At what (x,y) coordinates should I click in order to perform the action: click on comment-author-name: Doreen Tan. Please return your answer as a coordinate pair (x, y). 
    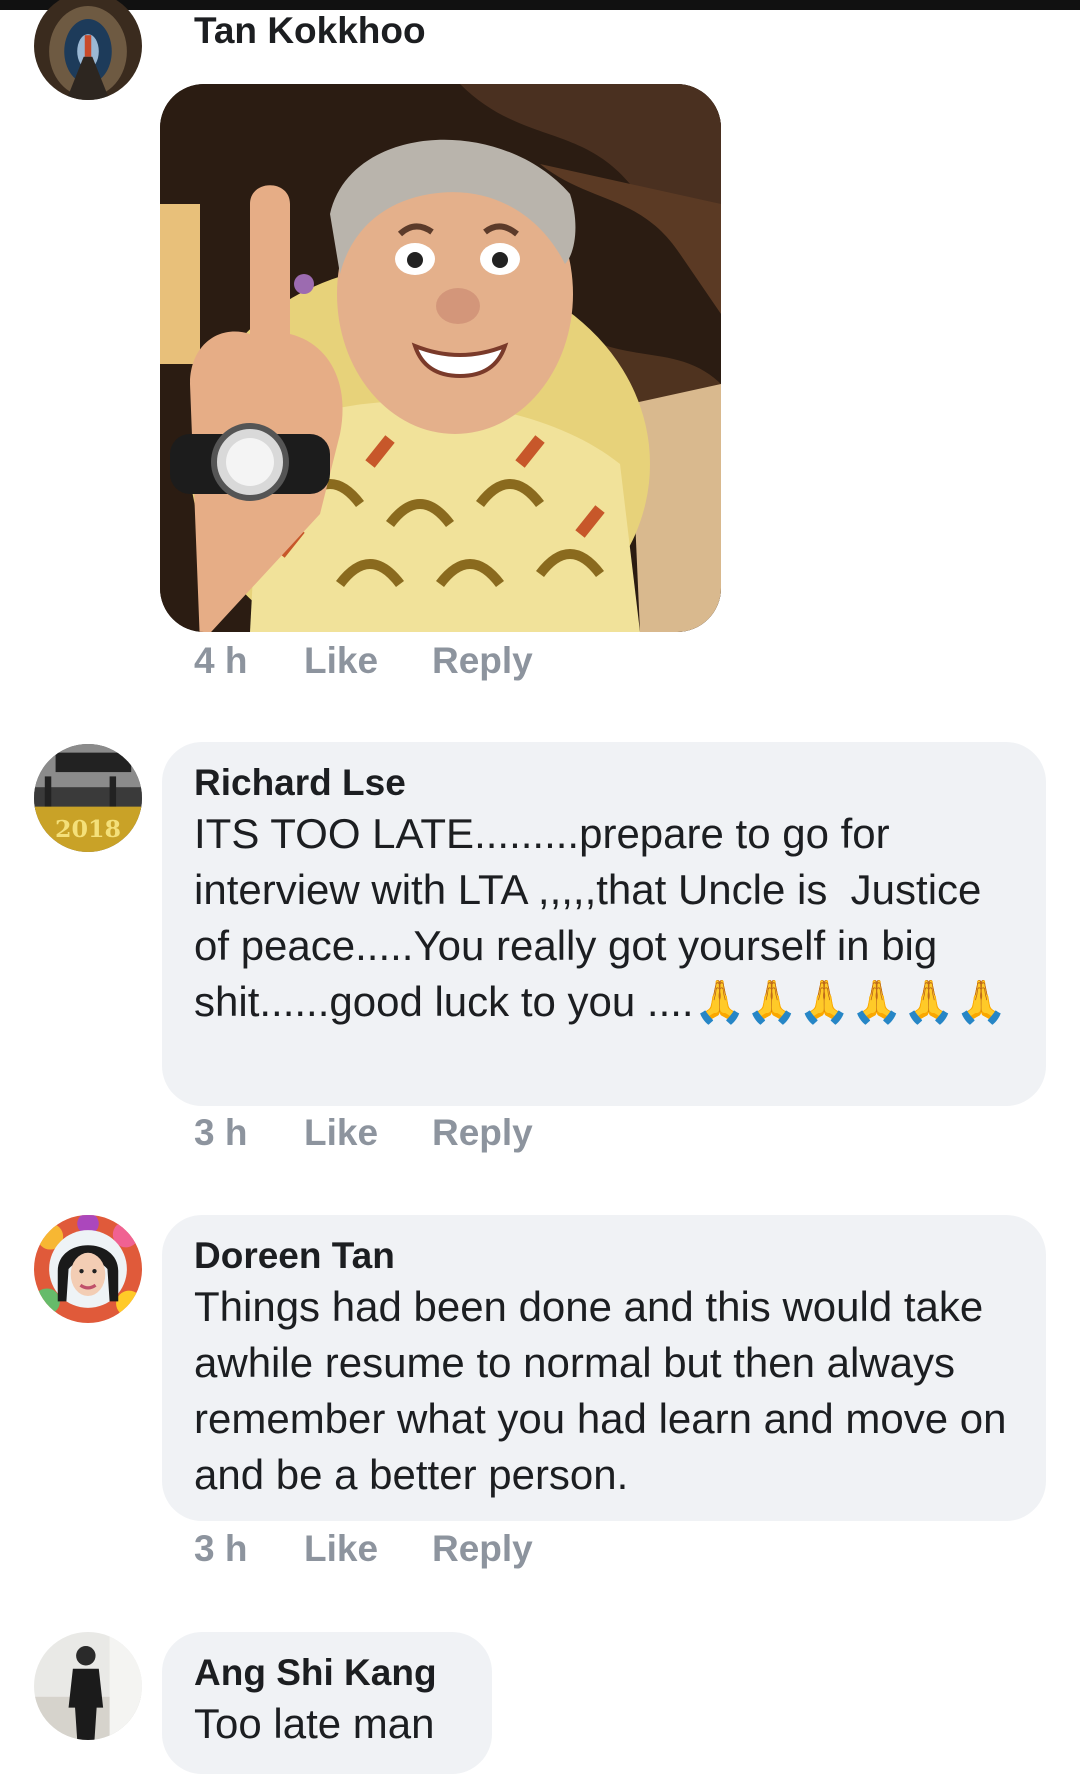
    Looking at the image, I should click on (604, 1256).